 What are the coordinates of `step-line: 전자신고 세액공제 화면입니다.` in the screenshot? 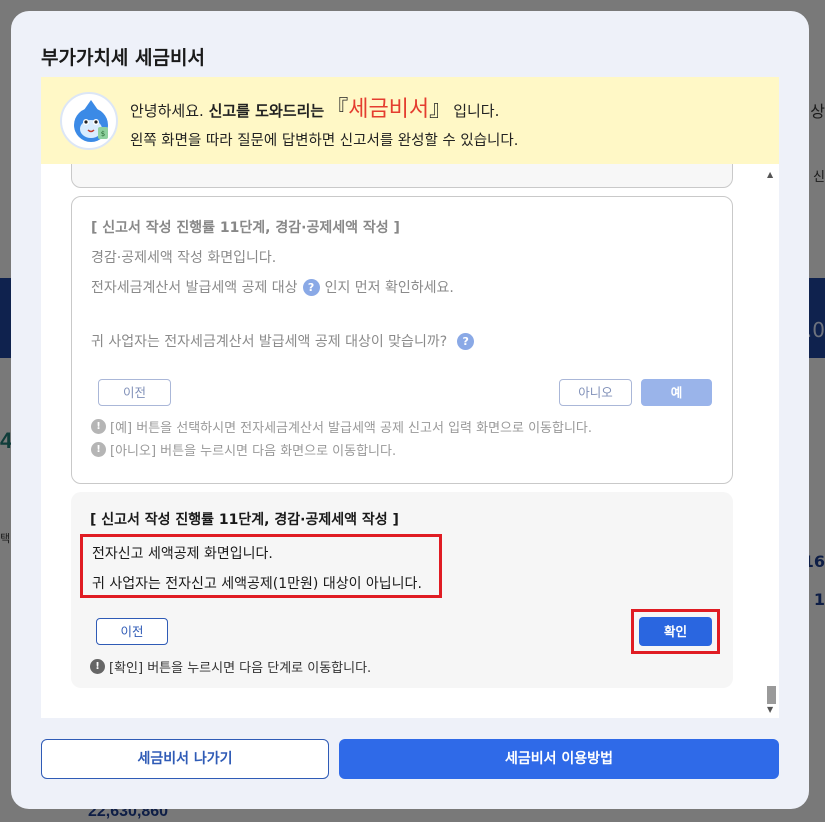 It's located at (182, 554).